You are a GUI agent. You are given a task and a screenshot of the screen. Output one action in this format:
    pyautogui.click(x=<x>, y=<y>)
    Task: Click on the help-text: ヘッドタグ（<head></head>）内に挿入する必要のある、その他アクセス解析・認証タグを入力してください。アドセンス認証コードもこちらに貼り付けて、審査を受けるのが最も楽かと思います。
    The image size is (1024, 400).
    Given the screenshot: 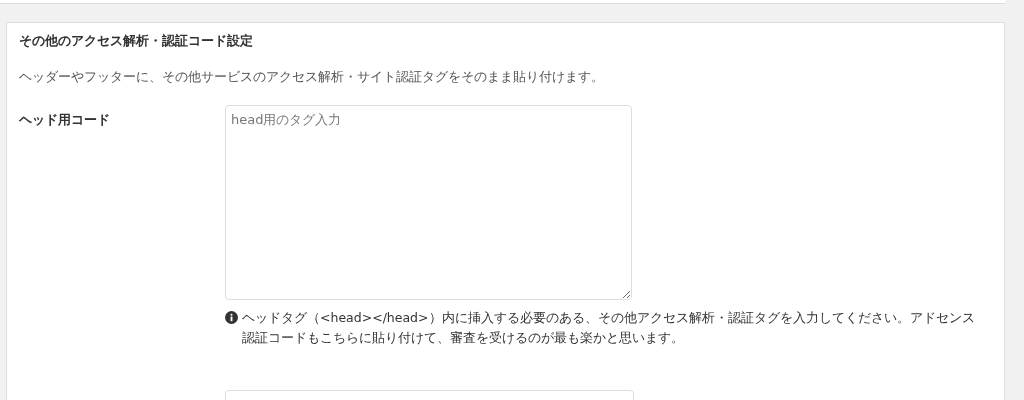 What is the action you would take?
    pyautogui.click(x=609, y=328)
    